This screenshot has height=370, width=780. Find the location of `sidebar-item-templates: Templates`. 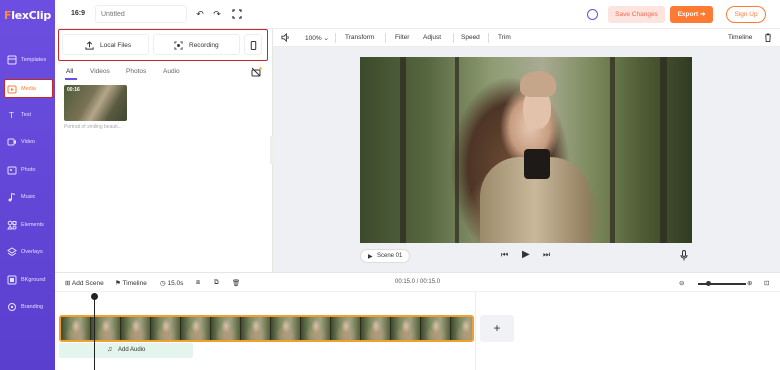

sidebar-item-templates: Templates is located at coordinates (27, 62).